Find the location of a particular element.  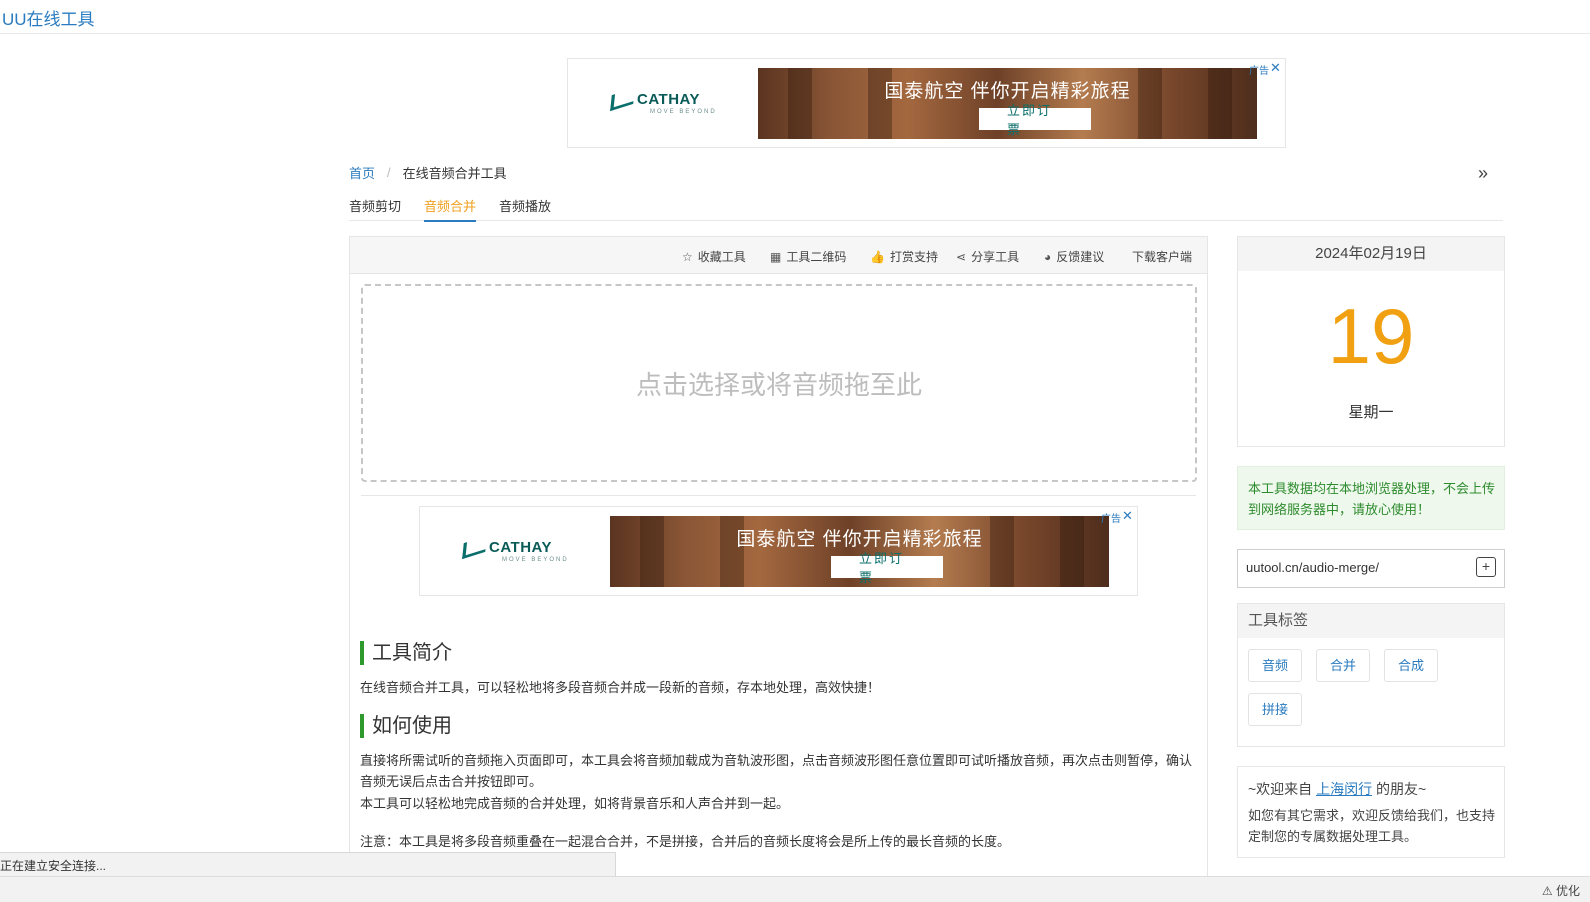

qrcode-label: 工具二维码 is located at coordinates (816, 257).